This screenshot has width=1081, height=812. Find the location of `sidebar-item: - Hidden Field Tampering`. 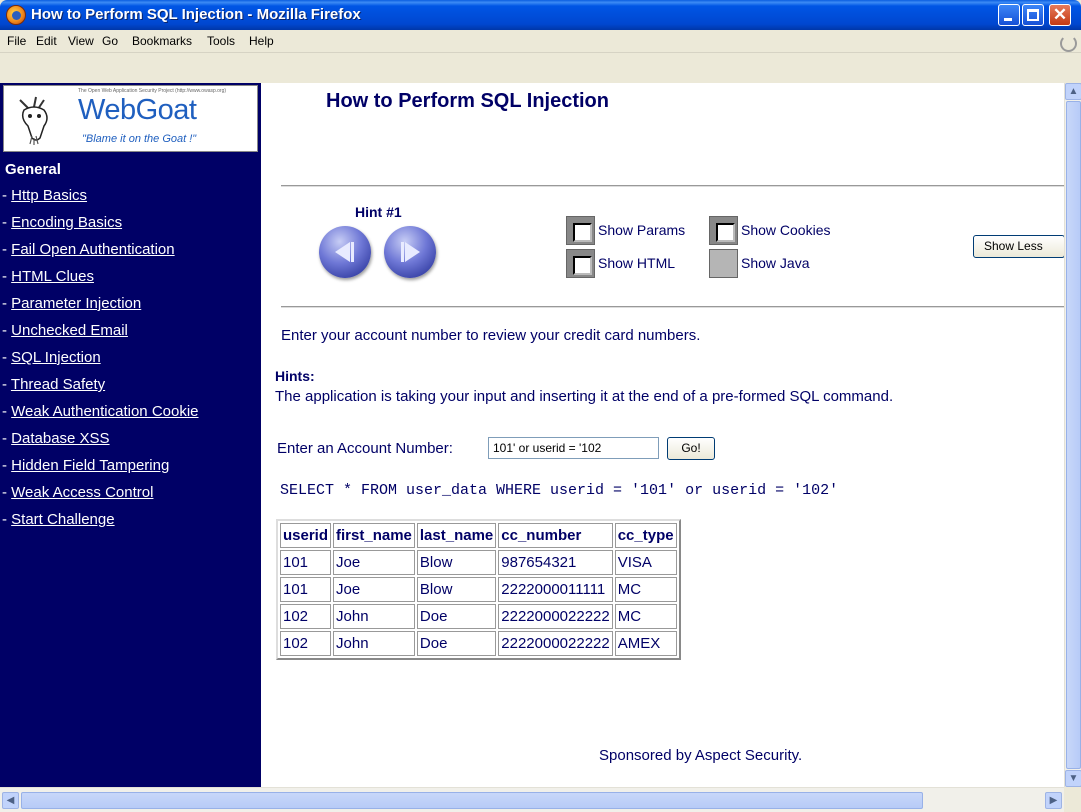

sidebar-item: - Hidden Field Tampering is located at coordinates (130, 470).